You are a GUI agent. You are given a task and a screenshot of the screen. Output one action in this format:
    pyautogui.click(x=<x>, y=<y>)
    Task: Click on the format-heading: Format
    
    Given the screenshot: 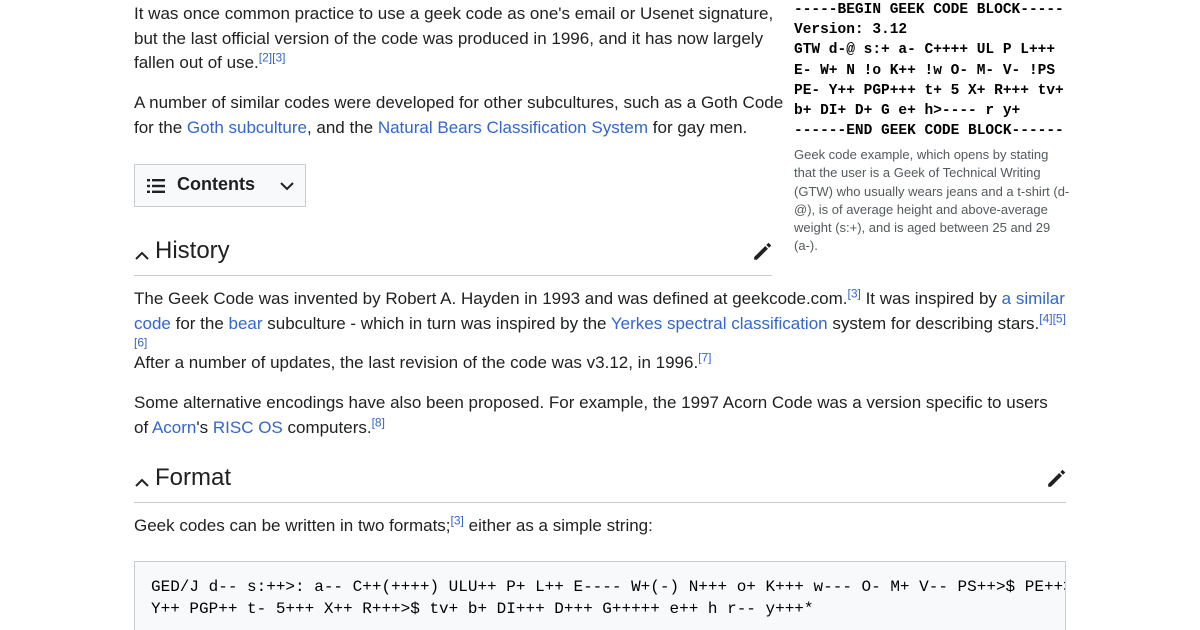 What is the action you would take?
    pyautogui.click(x=600, y=483)
    